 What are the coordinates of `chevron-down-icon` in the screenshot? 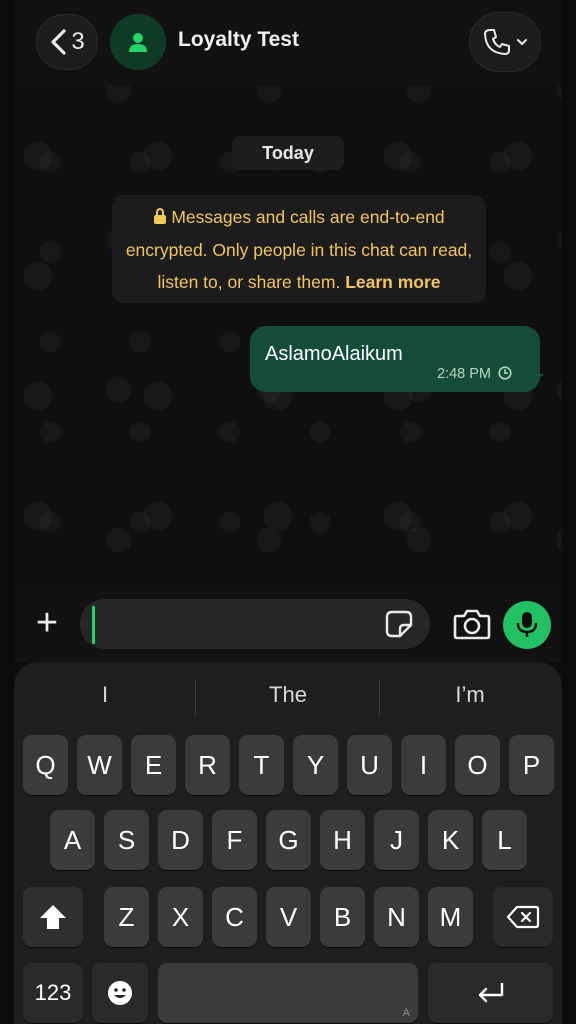 It's located at (522, 42).